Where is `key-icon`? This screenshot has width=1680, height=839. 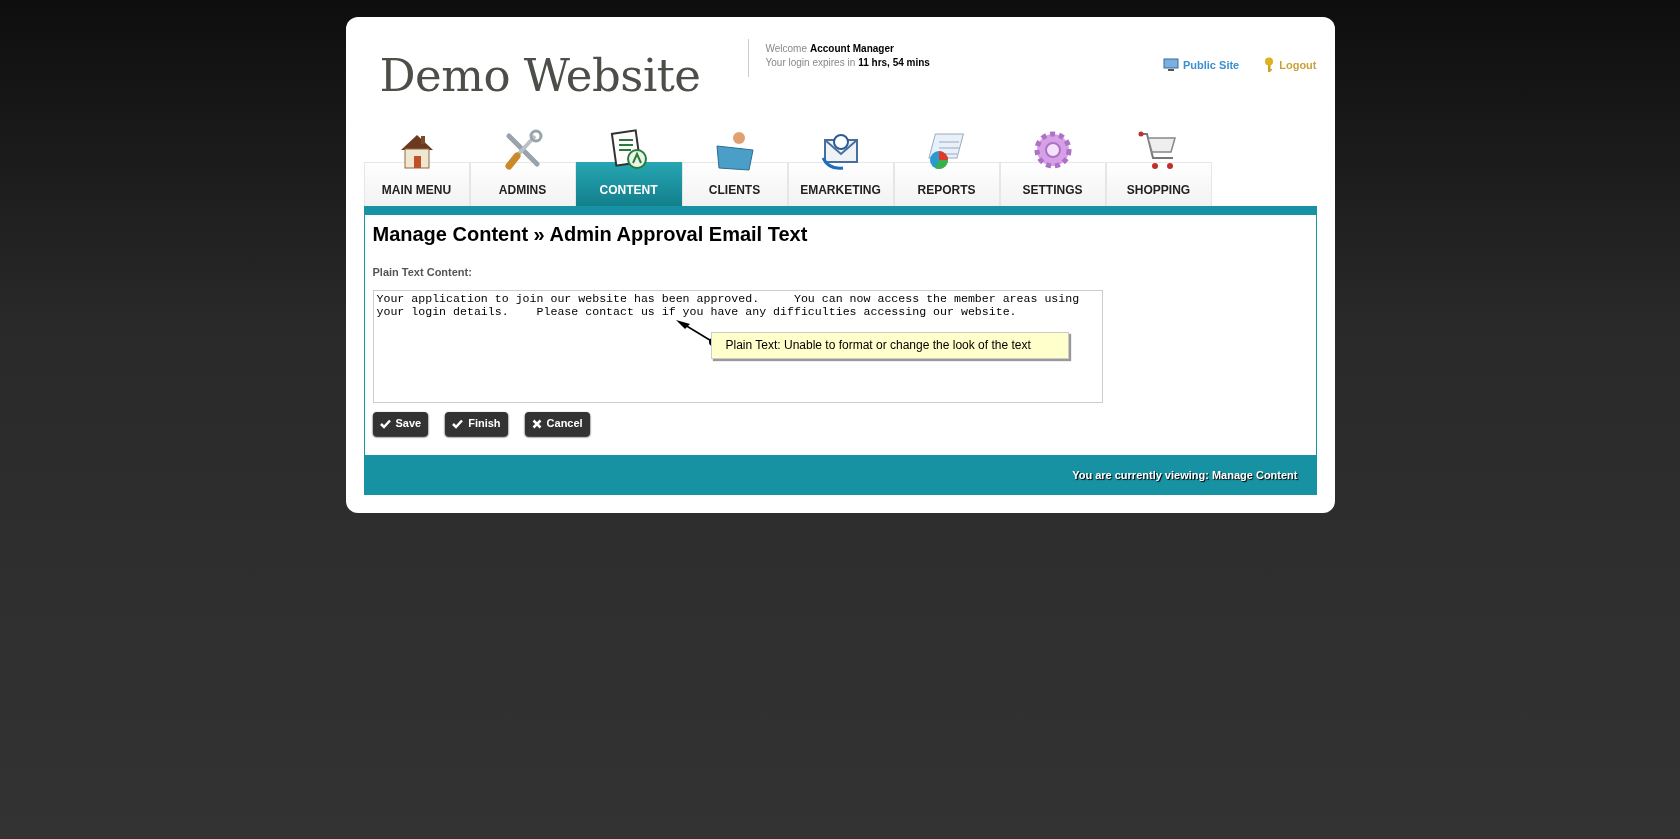
key-icon is located at coordinates (1269, 65).